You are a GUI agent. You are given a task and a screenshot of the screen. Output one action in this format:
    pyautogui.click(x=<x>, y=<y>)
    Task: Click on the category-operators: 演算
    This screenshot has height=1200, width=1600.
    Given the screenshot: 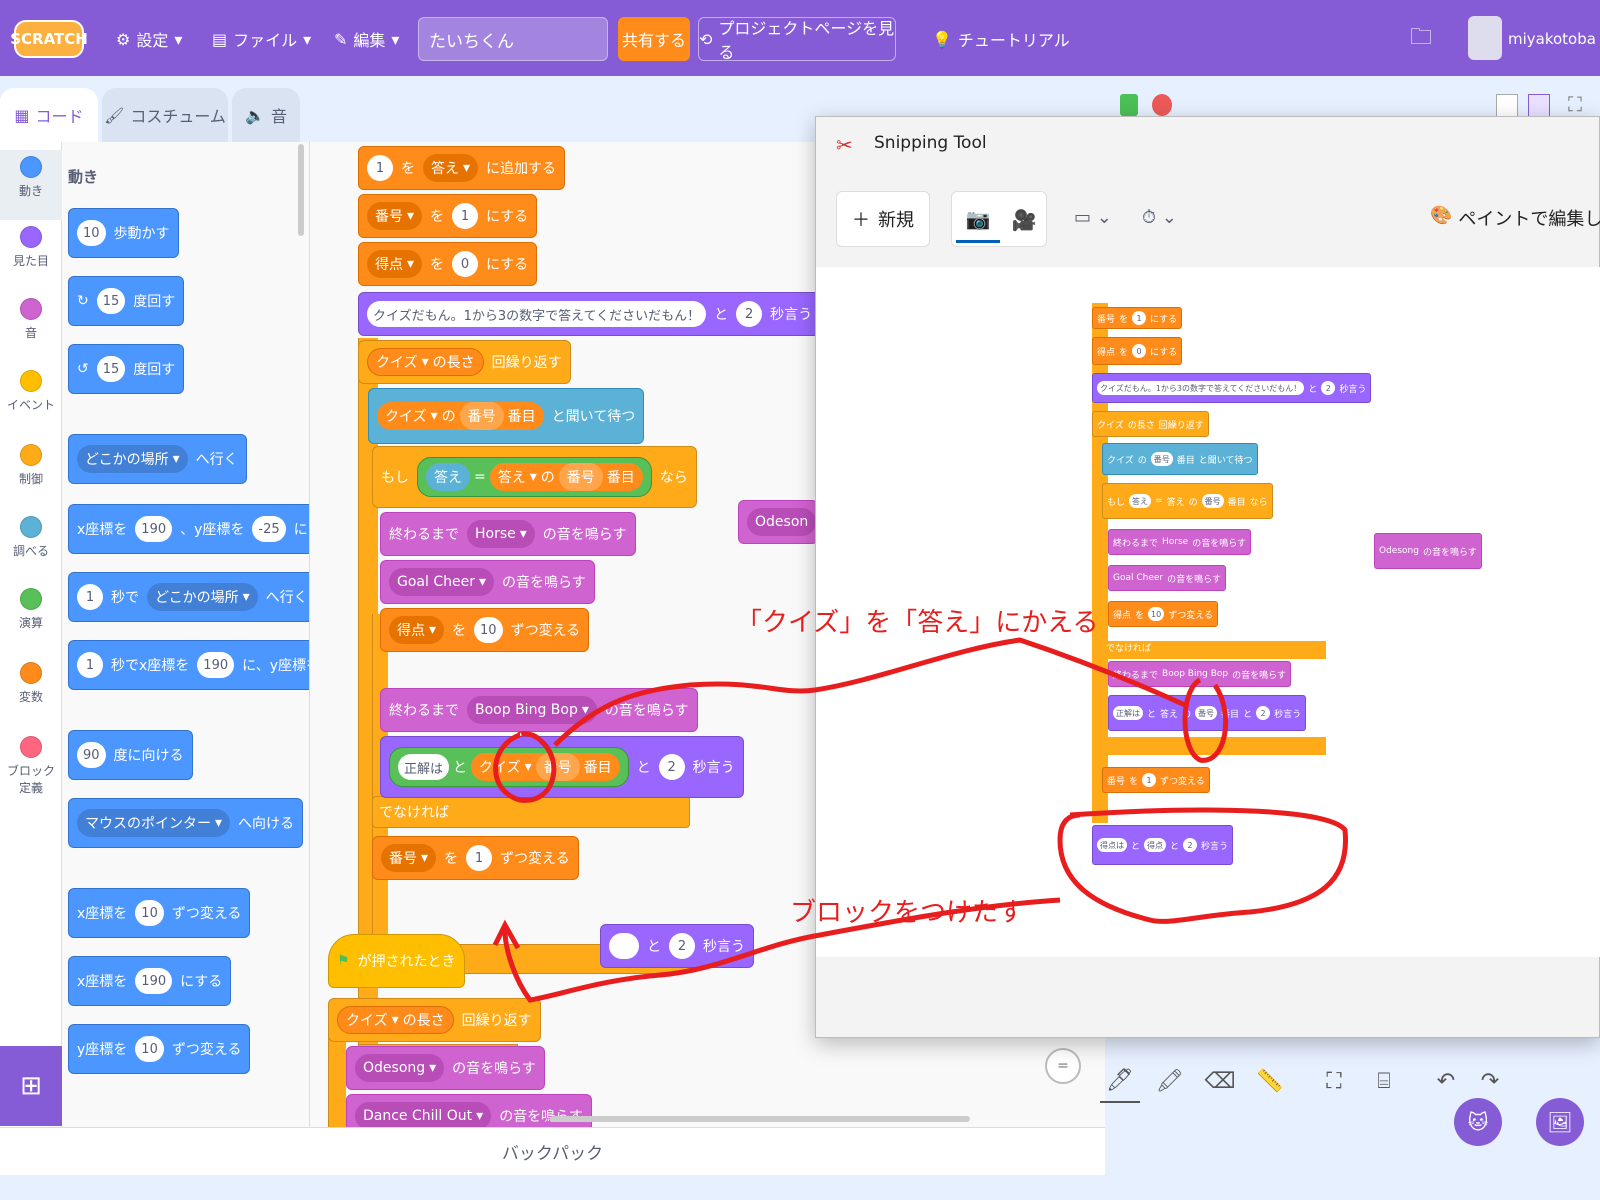 What is the action you would take?
    pyautogui.click(x=31, y=609)
    